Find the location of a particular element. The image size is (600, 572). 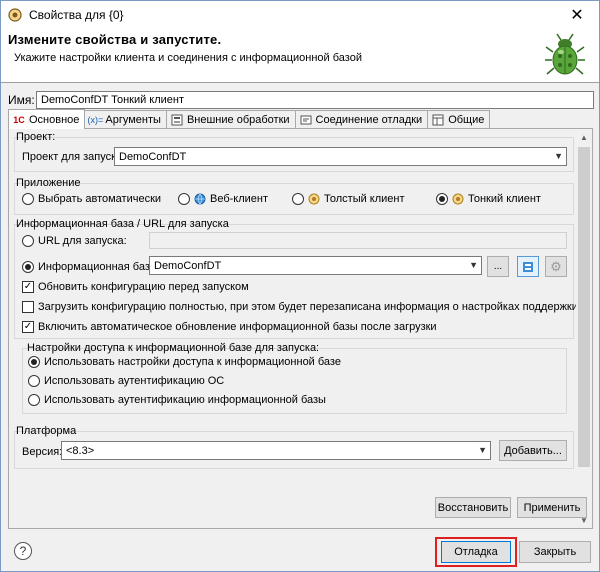

name-label: Имя: is located at coordinates (21, 100).